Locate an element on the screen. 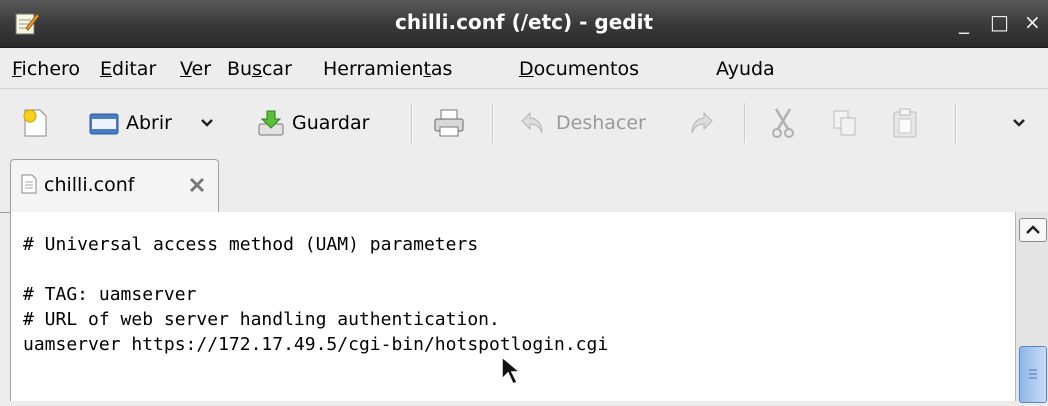 Image resolution: width=1048 pixels, height=406 pixels. menu-herramientas: Herramientas is located at coordinates (387, 69).